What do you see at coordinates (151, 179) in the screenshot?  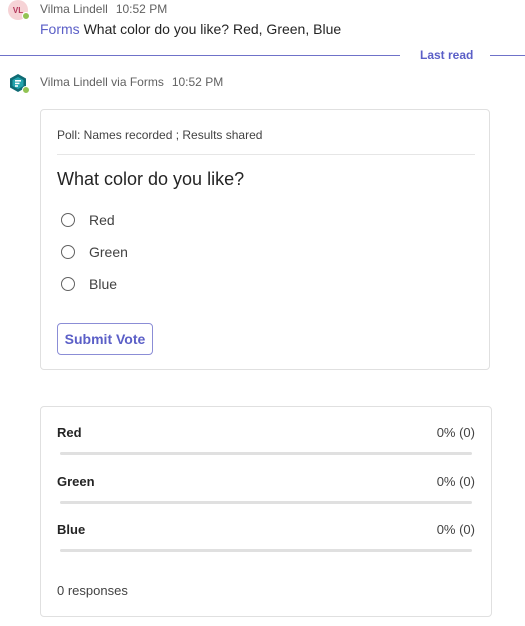 I see `poll-question: What color do you like?` at bounding box center [151, 179].